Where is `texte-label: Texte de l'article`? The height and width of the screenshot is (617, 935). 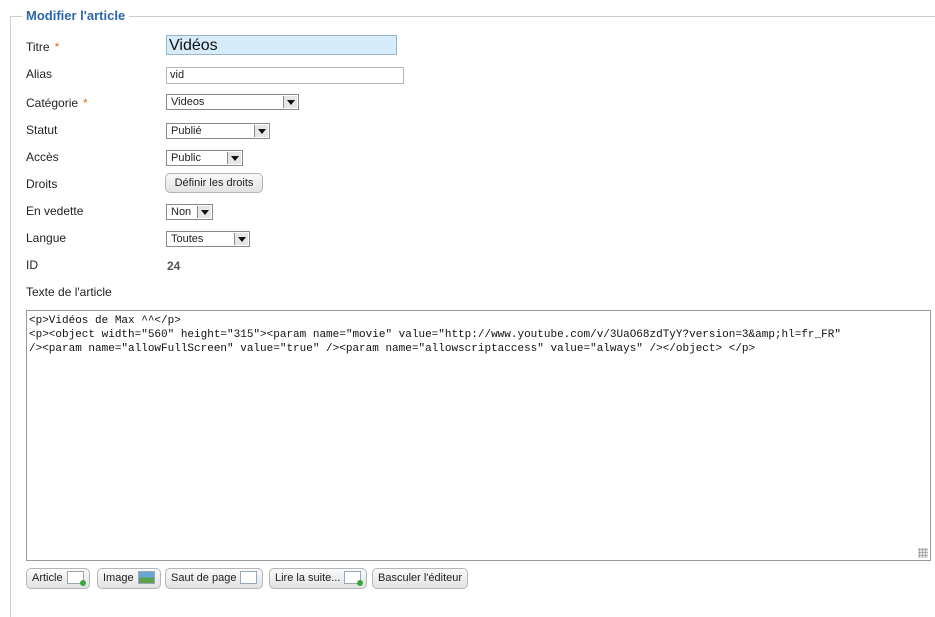 texte-label: Texte de l'article is located at coordinates (69, 292).